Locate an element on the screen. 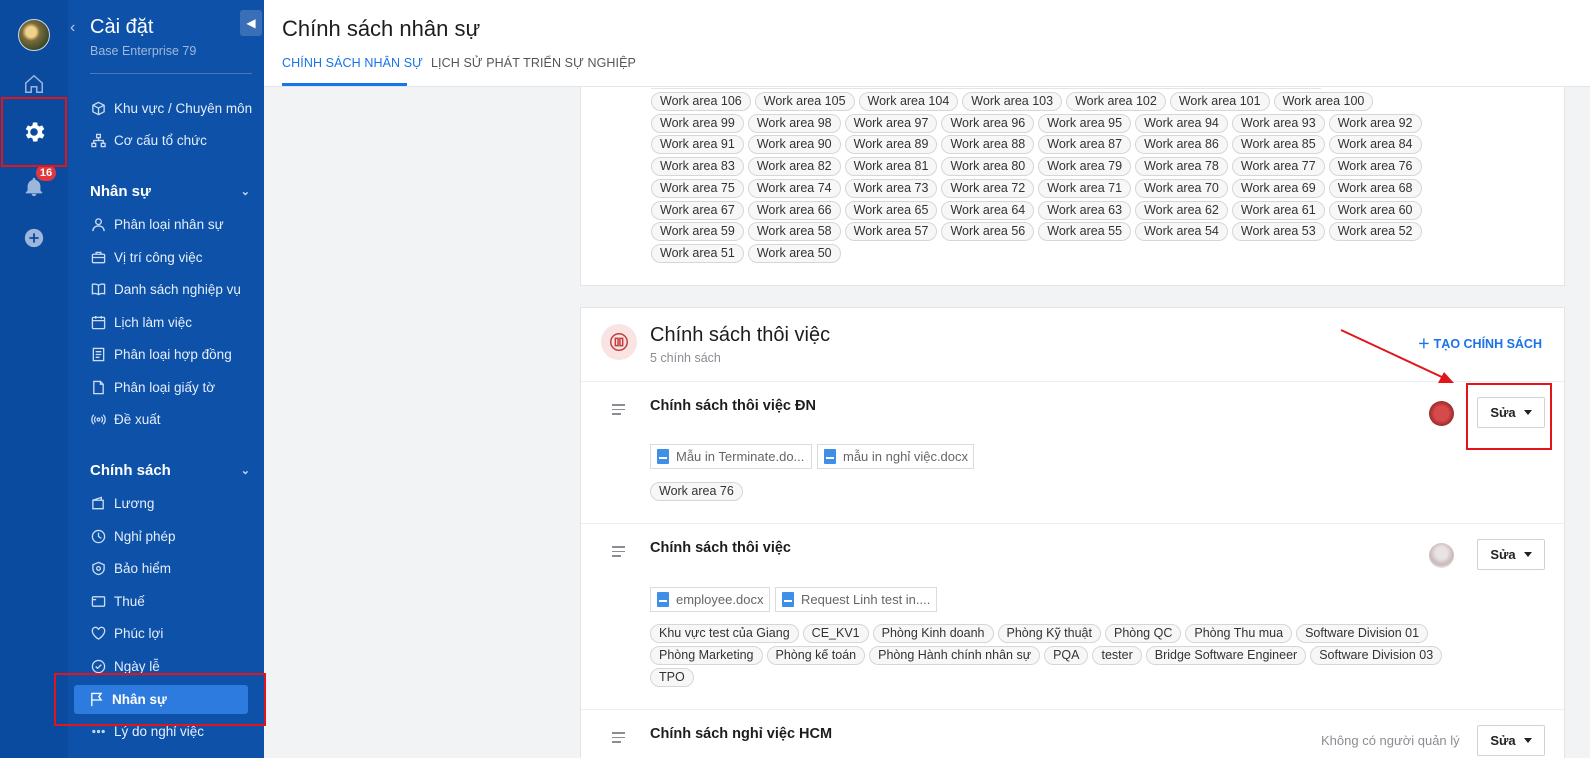  chevron-down-icon: ⌄ is located at coordinates (245, 470).